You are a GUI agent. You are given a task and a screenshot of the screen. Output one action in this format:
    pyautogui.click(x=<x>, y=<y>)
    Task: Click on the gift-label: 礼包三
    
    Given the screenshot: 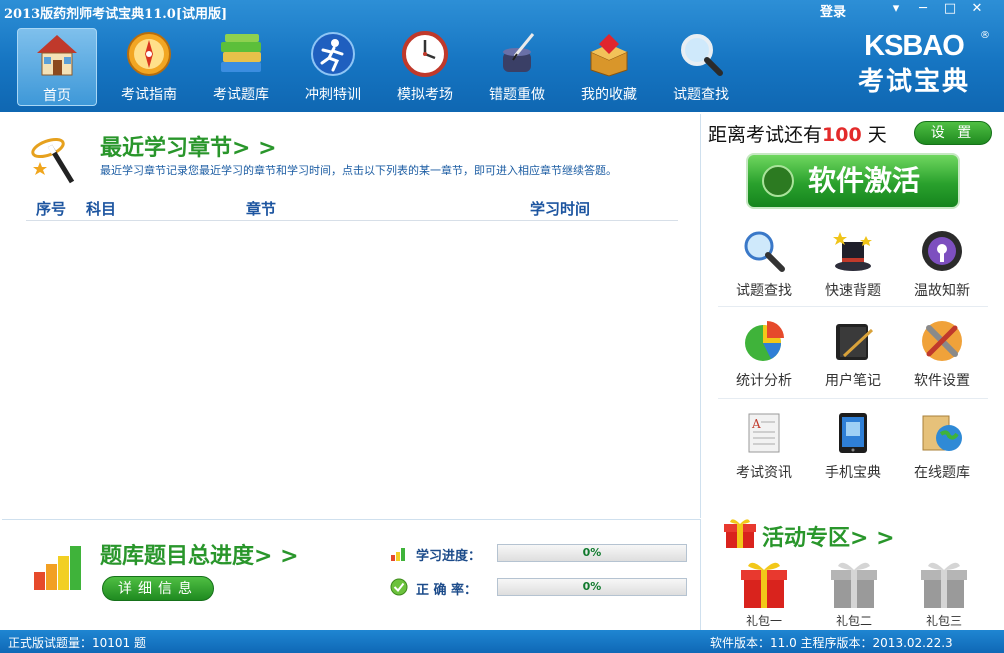 What is the action you would take?
    pyautogui.click(x=943, y=621)
    